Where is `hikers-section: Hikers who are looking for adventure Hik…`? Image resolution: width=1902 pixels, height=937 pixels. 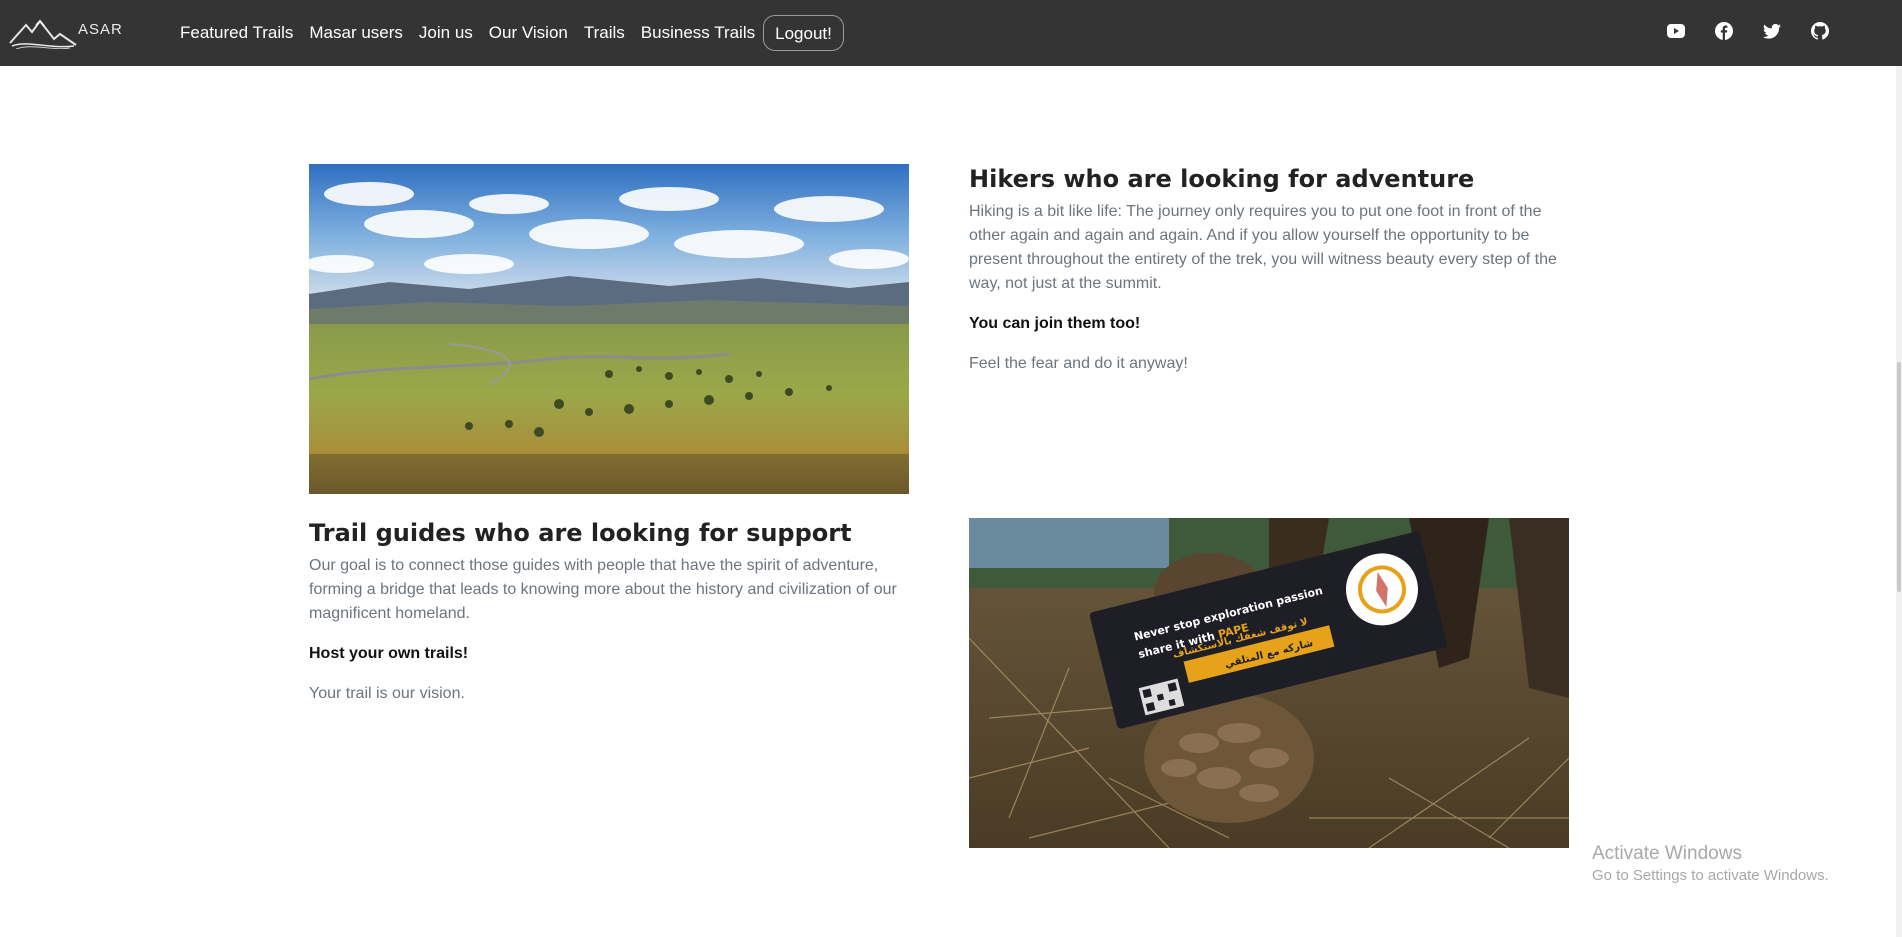
hikers-section: Hikers who are looking for adventure Hik… is located at coordinates (1269, 270).